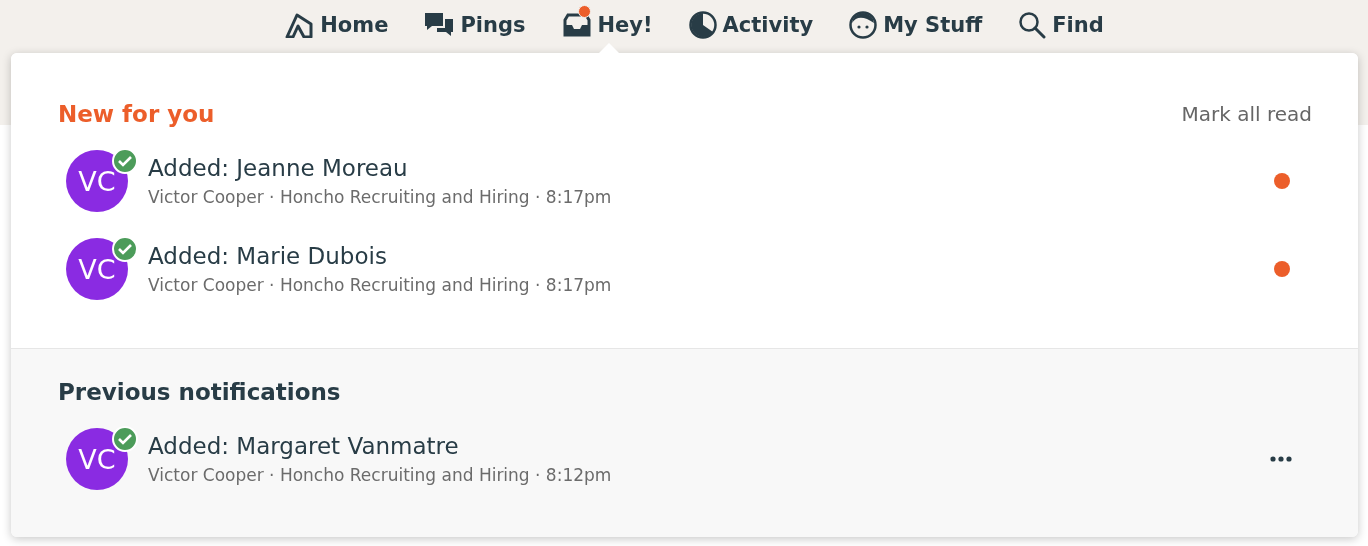 The width and height of the screenshot is (1368, 546). I want to click on notification-dot, so click(584, 11).